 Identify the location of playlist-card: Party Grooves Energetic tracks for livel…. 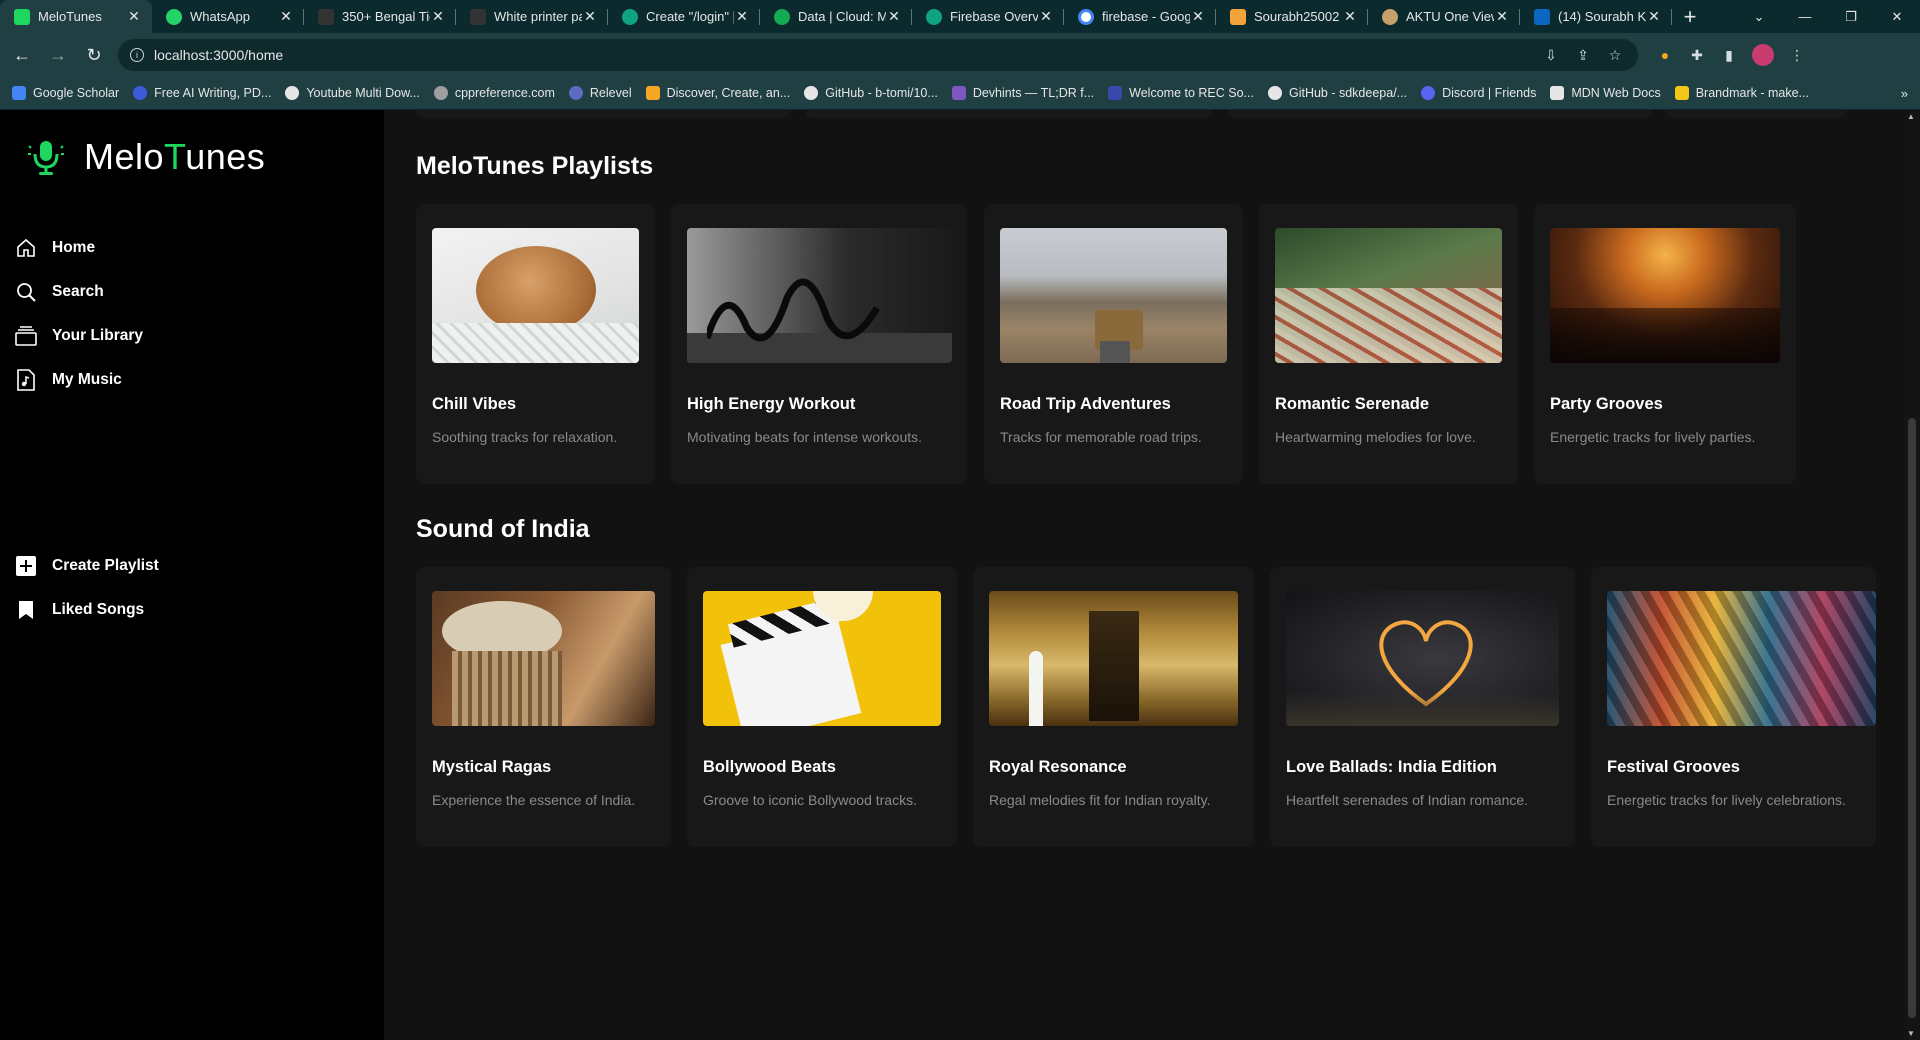
(1665, 344).